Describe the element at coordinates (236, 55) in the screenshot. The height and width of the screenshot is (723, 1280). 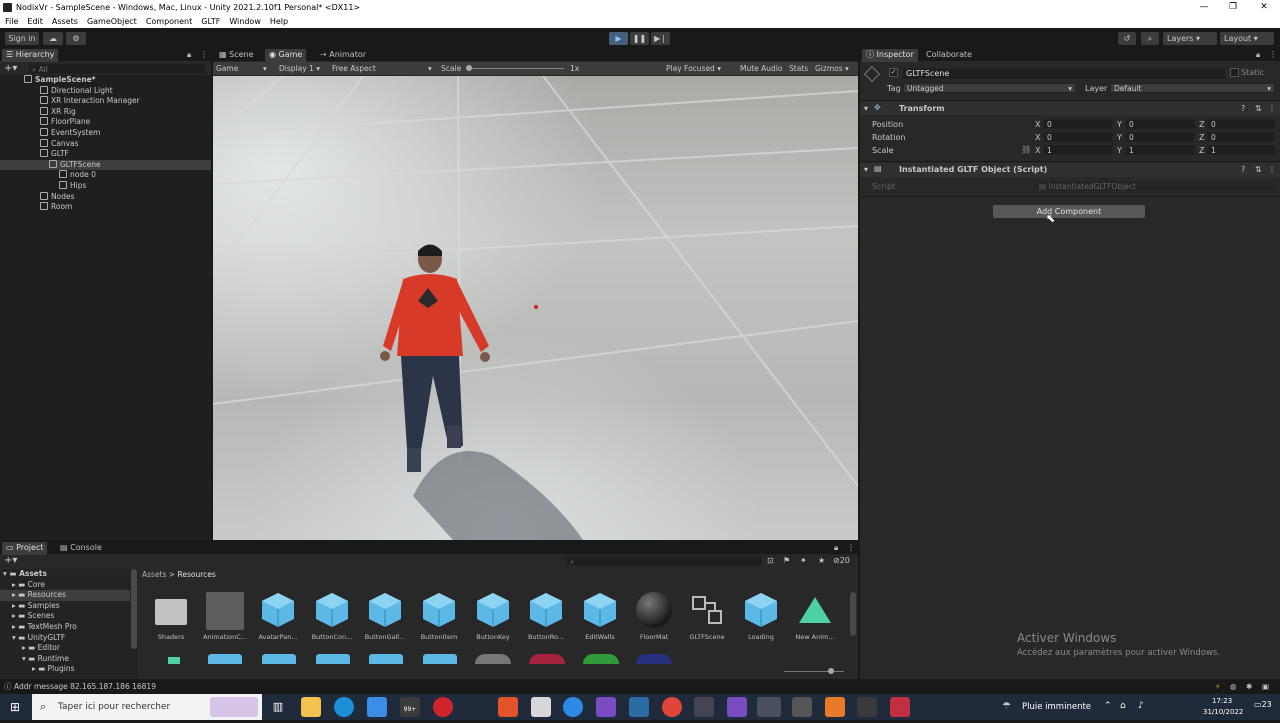
I see `tab-scene: ▦ Scene` at that location.